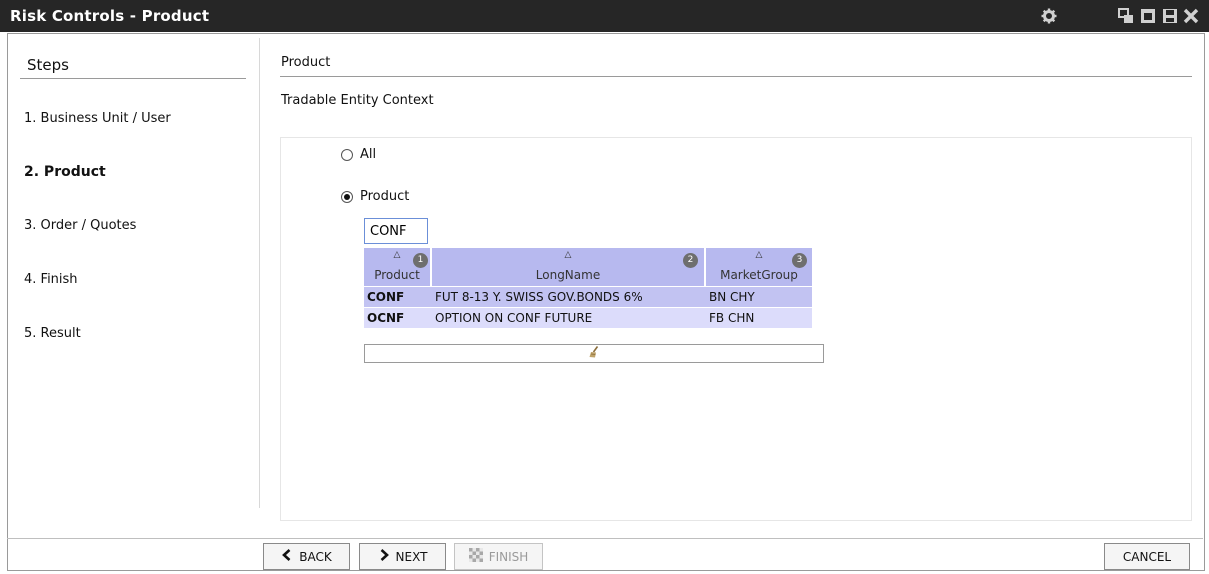 This screenshot has width=1209, height=574. What do you see at coordinates (358, 154) in the screenshot?
I see `radio-all: All` at bounding box center [358, 154].